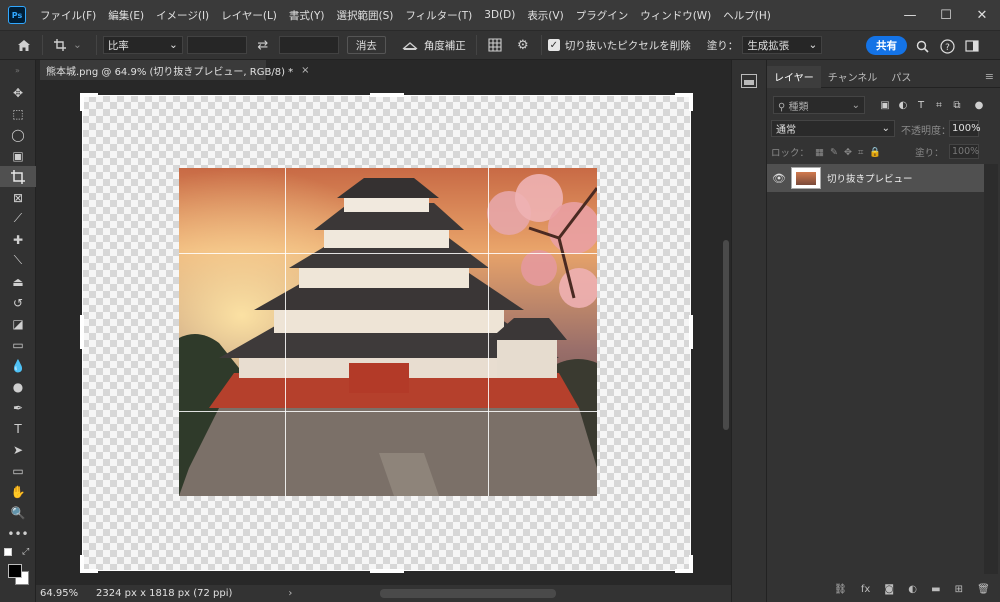 The height and width of the screenshot is (602, 1000). What do you see at coordinates (939, 105) in the screenshot?
I see `shape-filter-icon: ⌗` at bounding box center [939, 105].